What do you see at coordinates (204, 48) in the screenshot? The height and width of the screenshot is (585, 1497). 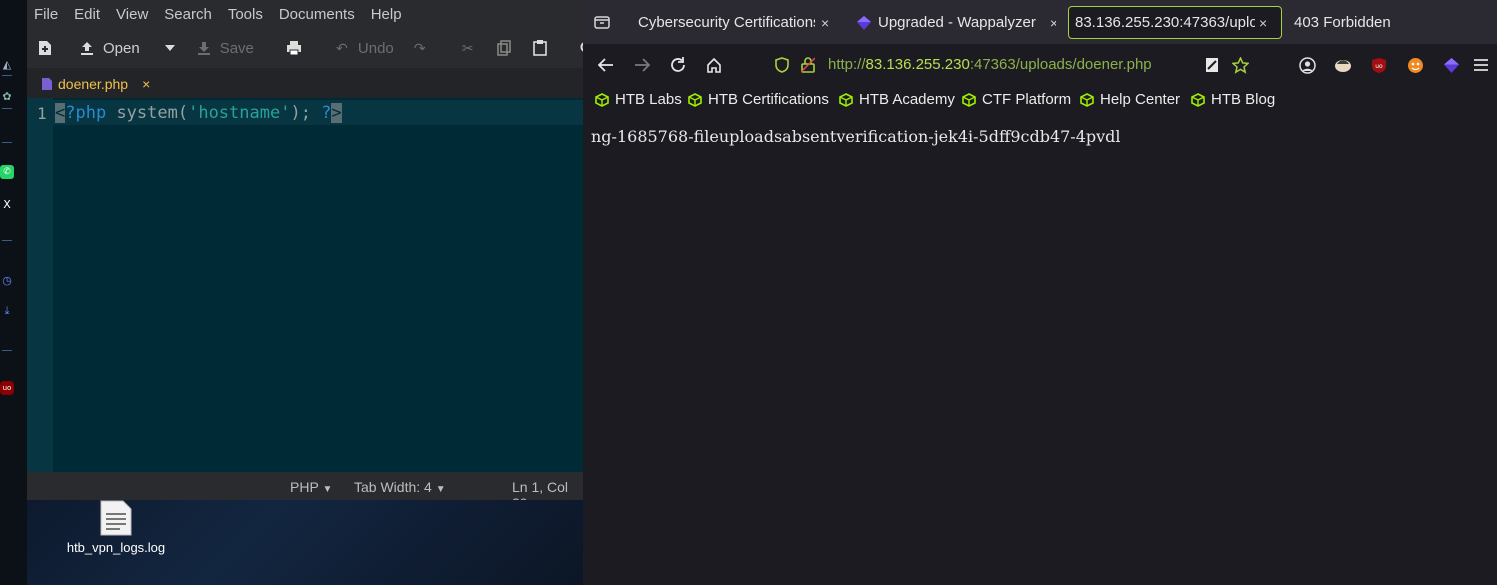 I see `download-icon` at bounding box center [204, 48].